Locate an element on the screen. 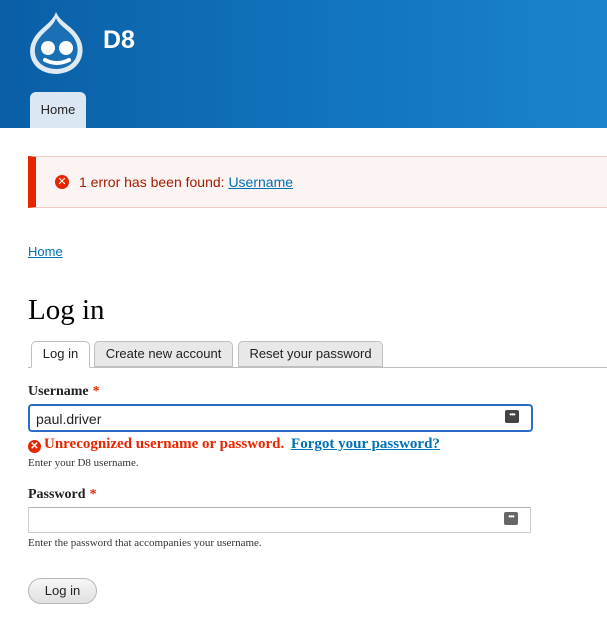 The height and width of the screenshot is (635, 607). username-description: Enter your D8 username. is located at coordinates (83, 463).